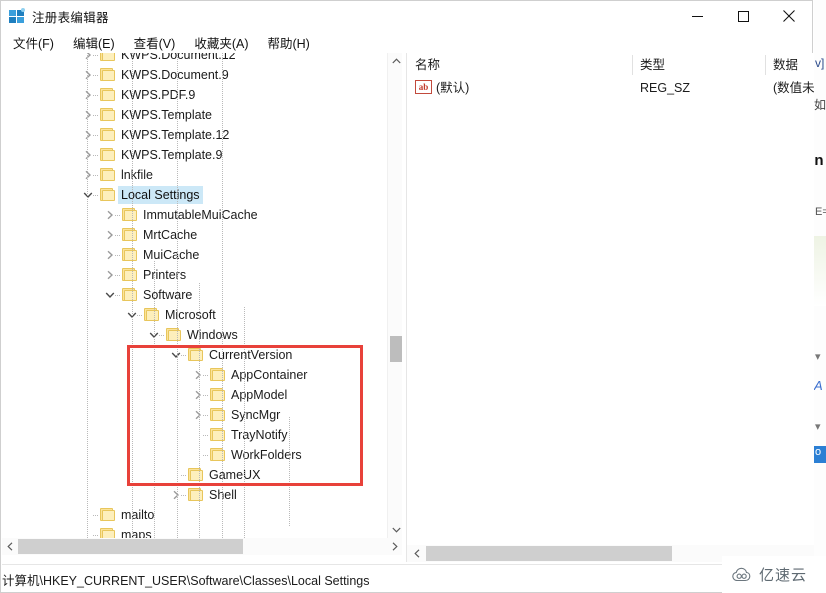 The image size is (826, 593). Describe the element at coordinates (194, 95) in the screenshot. I see `tree-item-kwps-pdf-9: KWPS.PDF.9` at that location.